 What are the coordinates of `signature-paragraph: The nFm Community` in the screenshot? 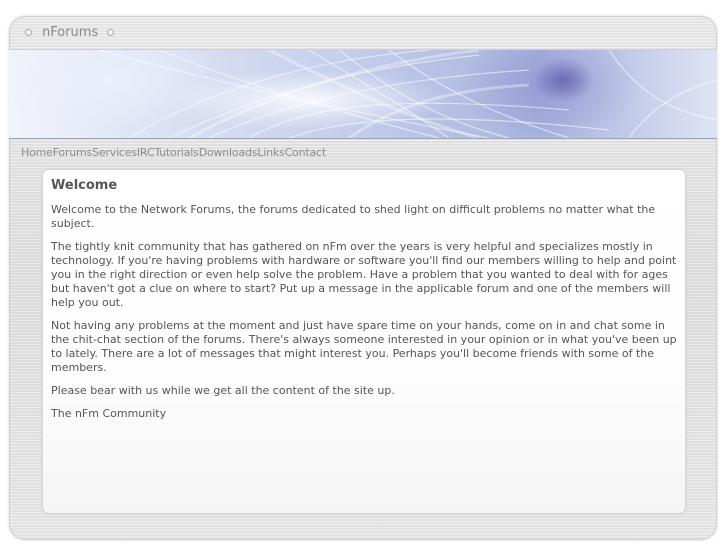 It's located at (109, 413).